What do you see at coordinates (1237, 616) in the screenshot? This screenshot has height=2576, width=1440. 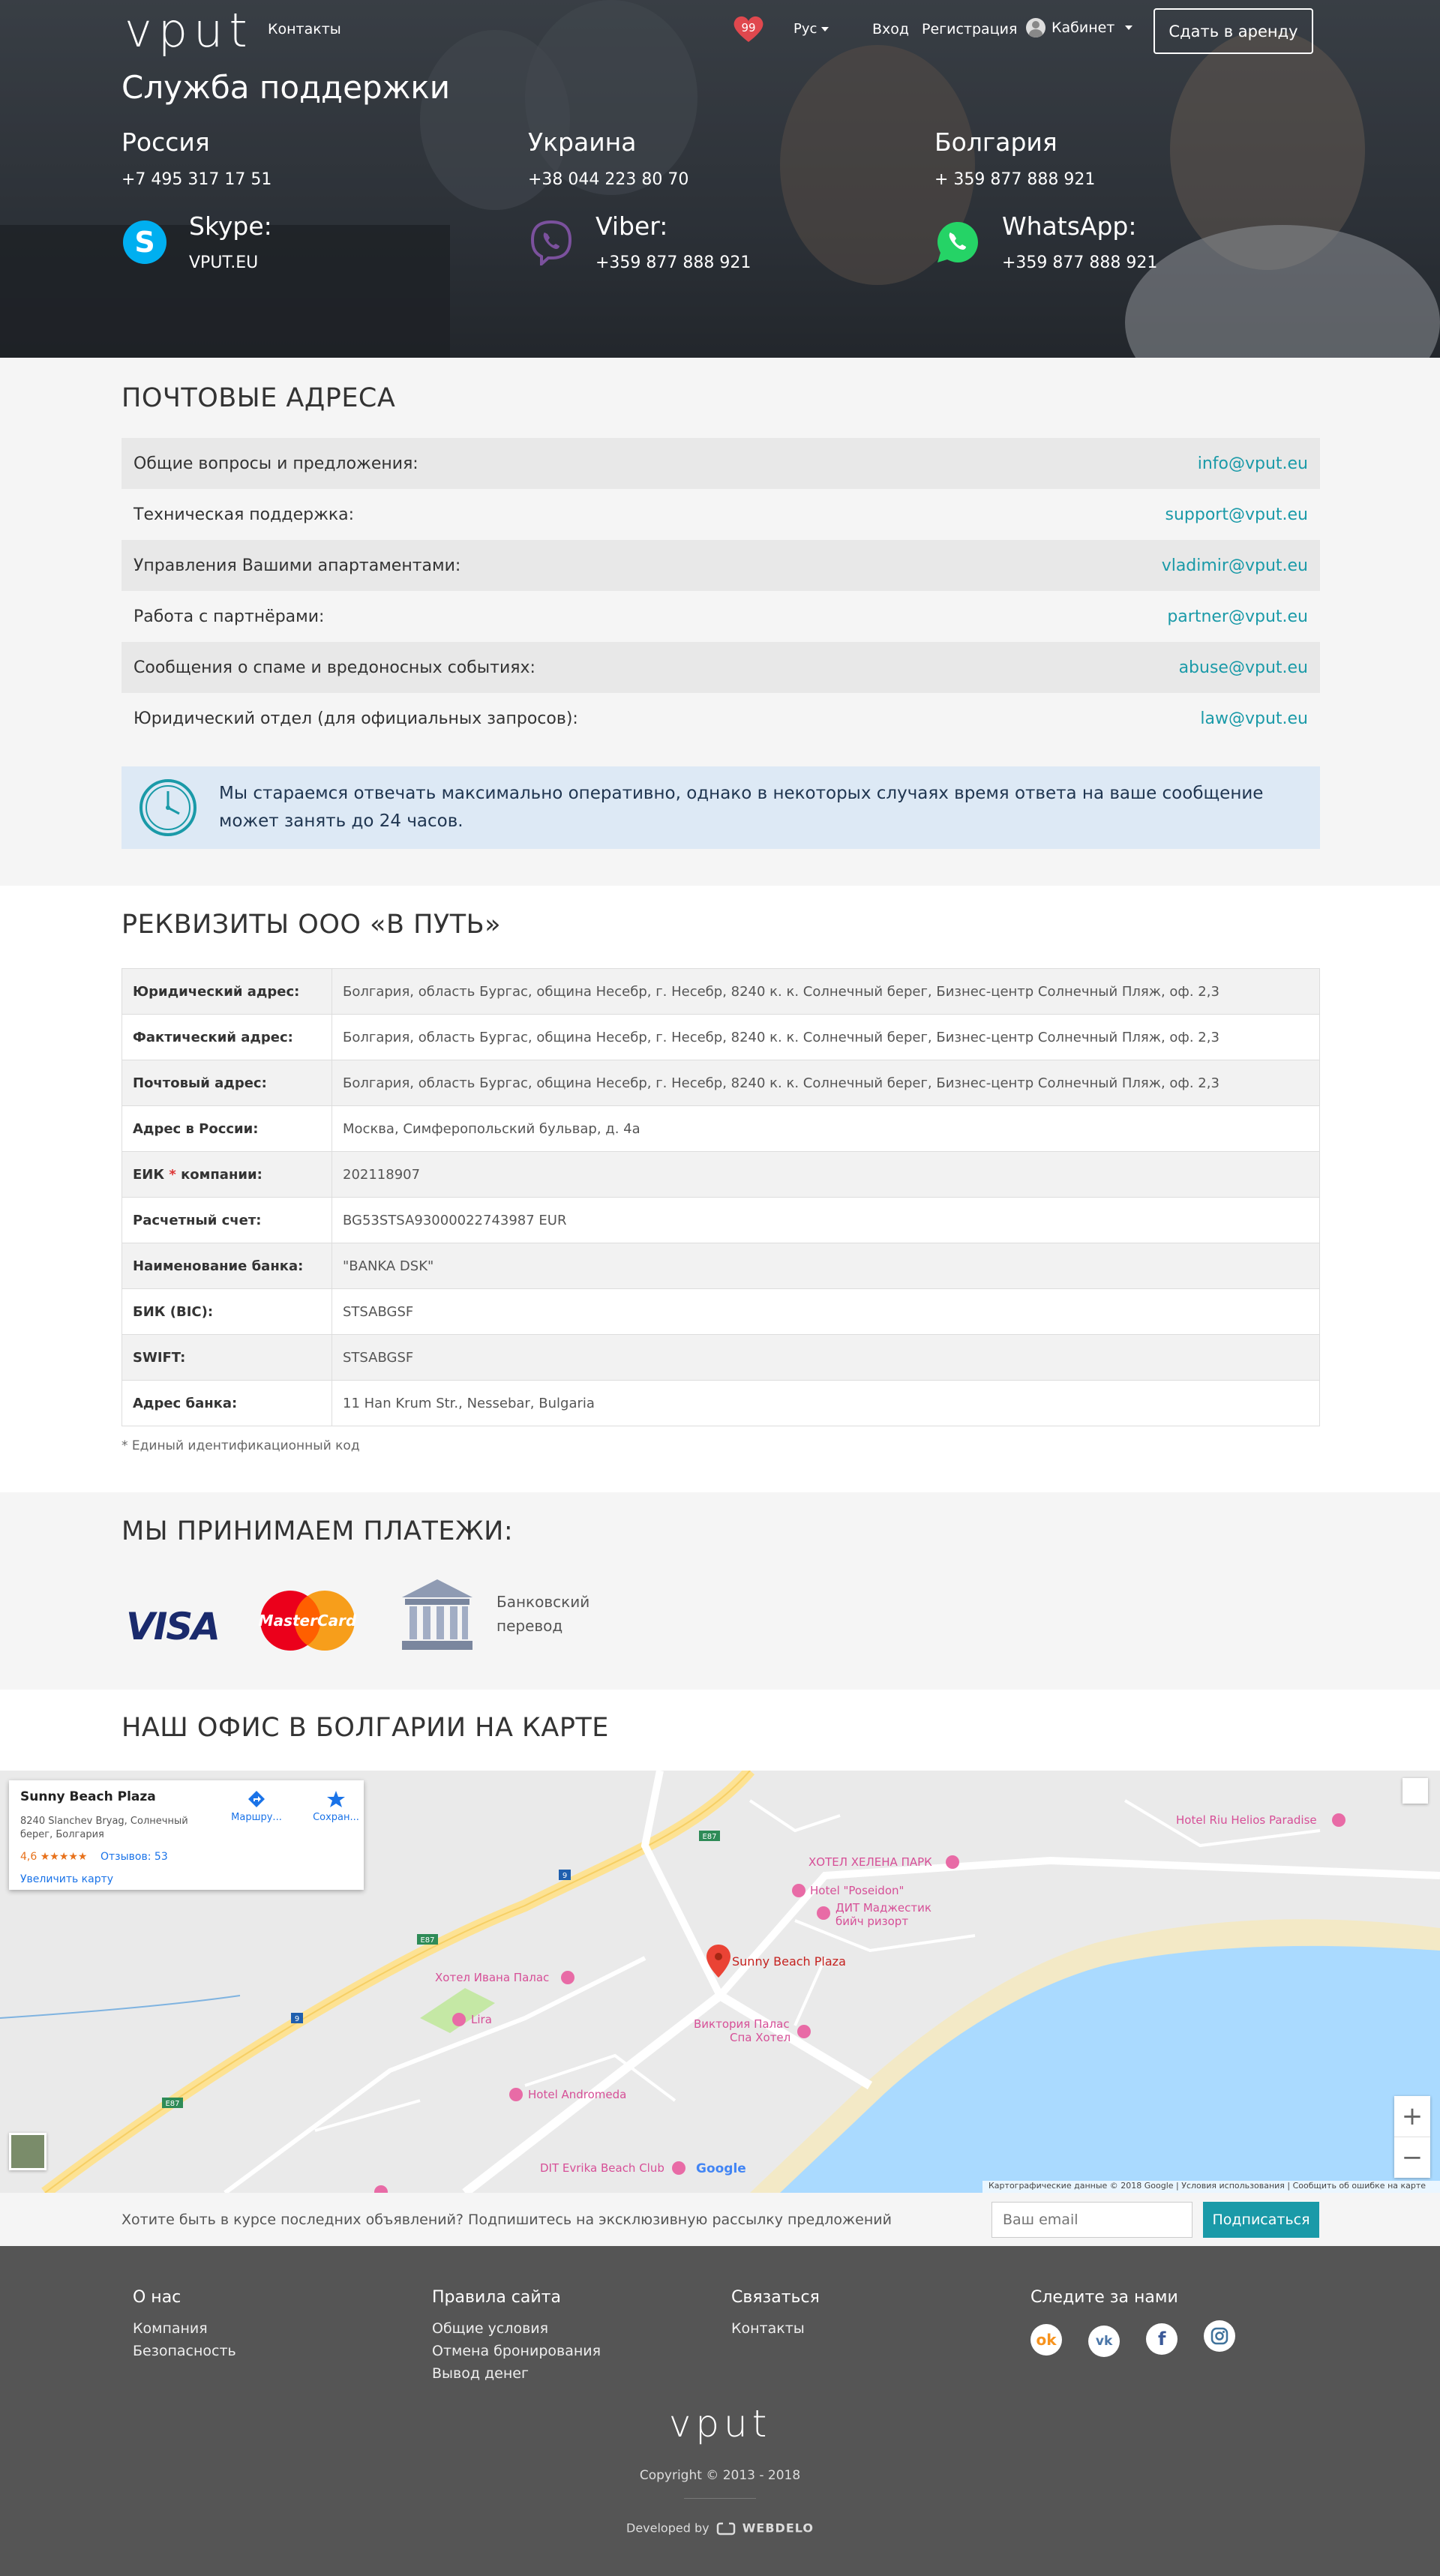 I see `email-link: partner@vput.eu` at bounding box center [1237, 616].